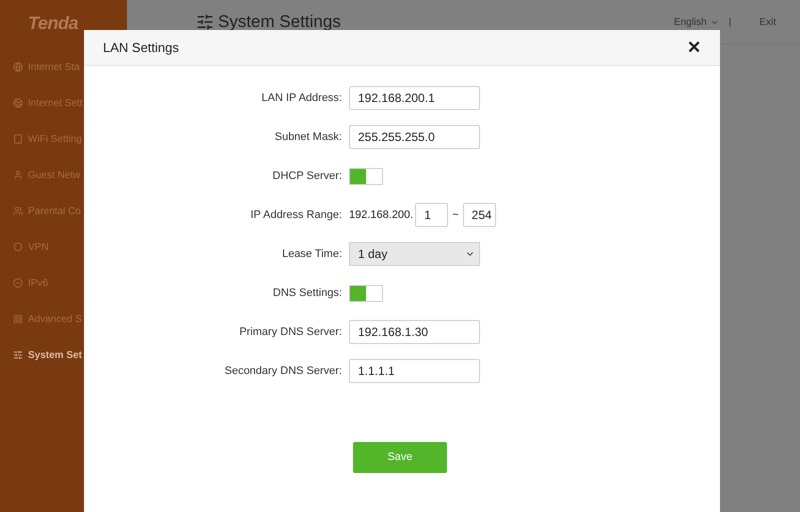  I want to click on lease-time-select: 1 day, so click(414, 254).